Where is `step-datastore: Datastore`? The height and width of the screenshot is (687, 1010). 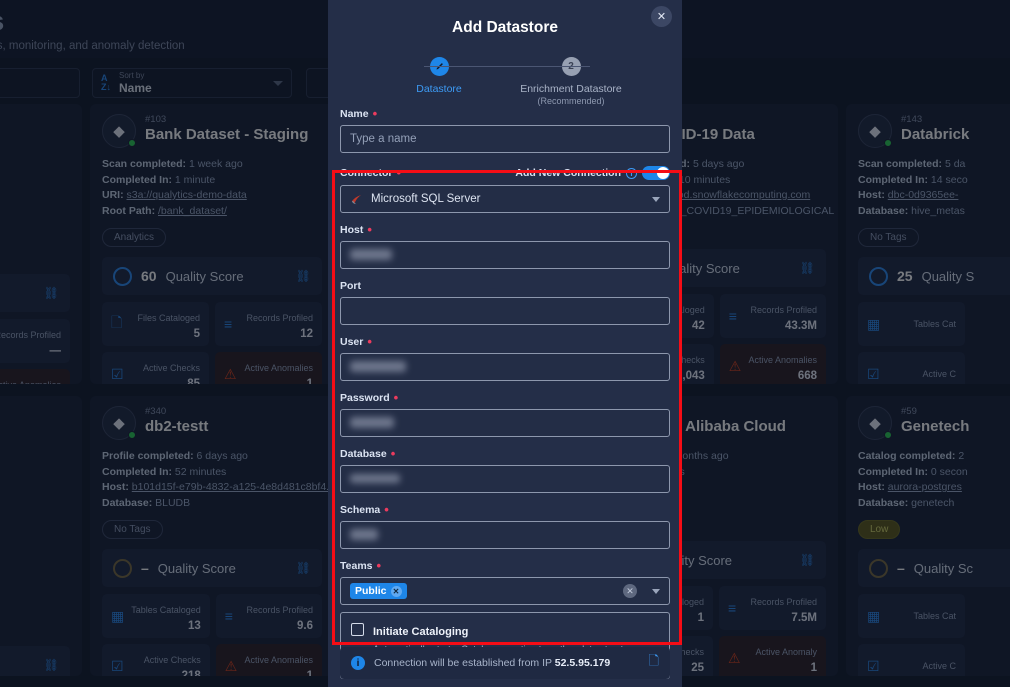
step-datastore: Datastore is located at coordinates (439, 81).